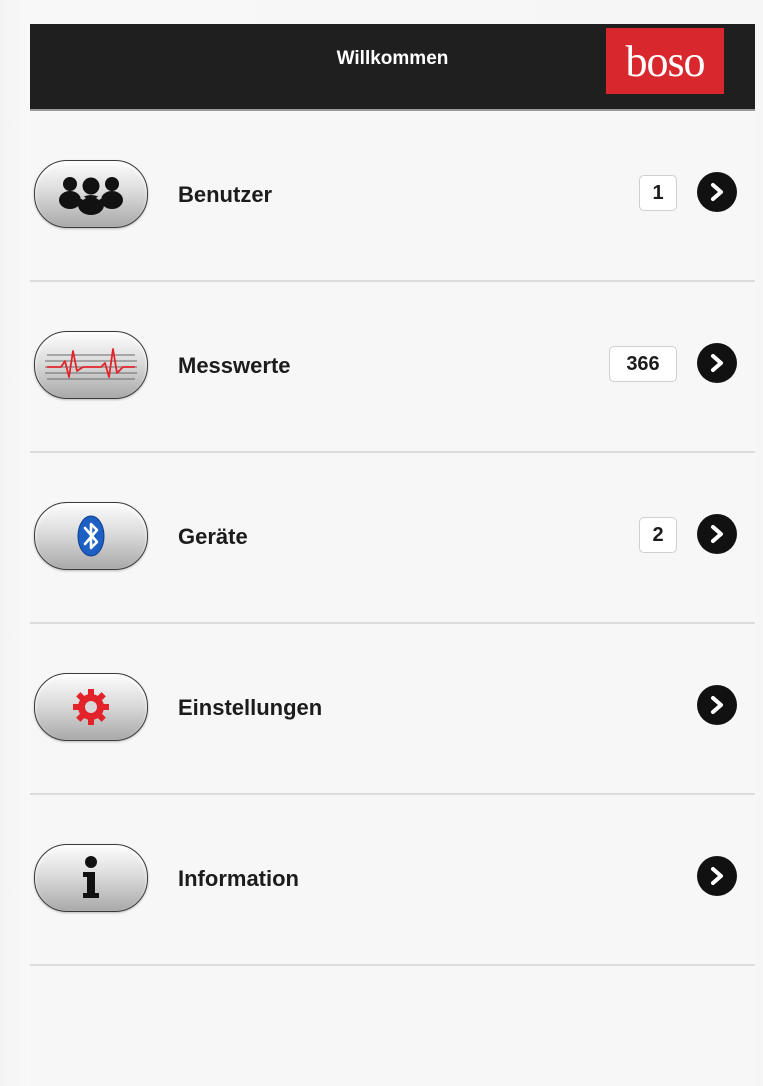 The height and width of the screenshot is (1086, 763). I want to click on menu-item-information: Information, so click(392, 880).